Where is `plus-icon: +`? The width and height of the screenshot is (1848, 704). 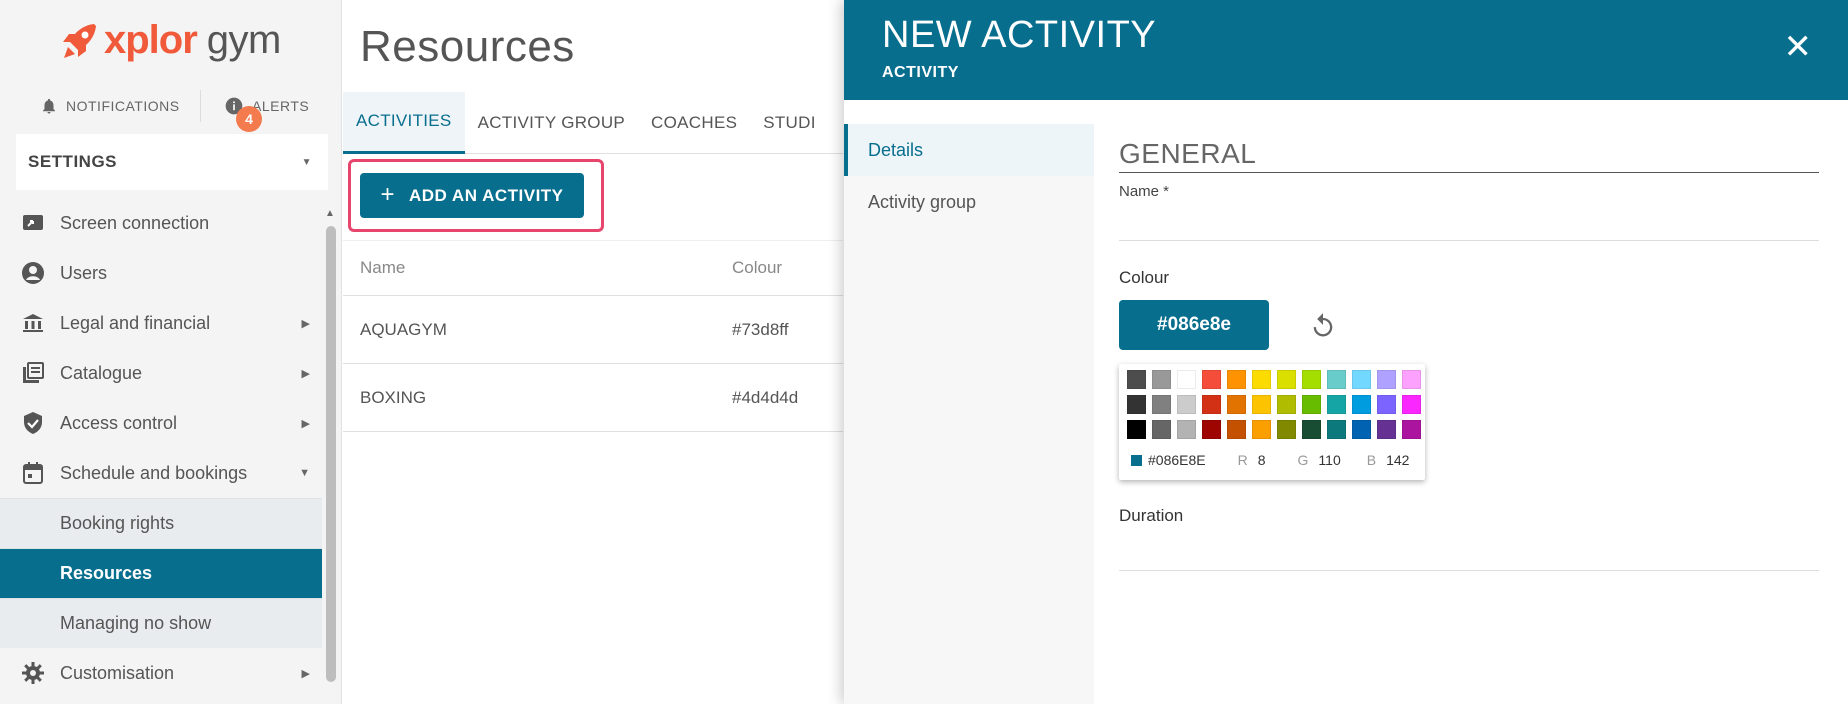 plus-icon: + is located at coordinates (387, 194).